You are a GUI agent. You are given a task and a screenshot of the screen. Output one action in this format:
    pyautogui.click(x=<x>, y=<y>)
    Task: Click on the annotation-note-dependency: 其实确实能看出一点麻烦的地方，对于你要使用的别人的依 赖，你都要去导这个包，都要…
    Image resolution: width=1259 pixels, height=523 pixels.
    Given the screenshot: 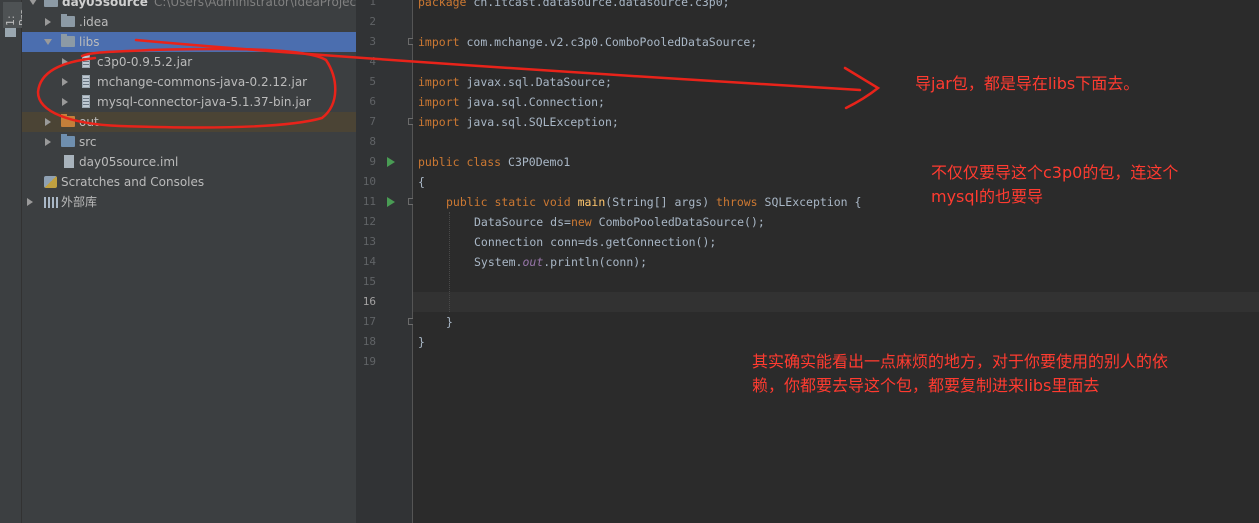 What is the action you would take?
    pyautogui.click(x=960, y=374)
    